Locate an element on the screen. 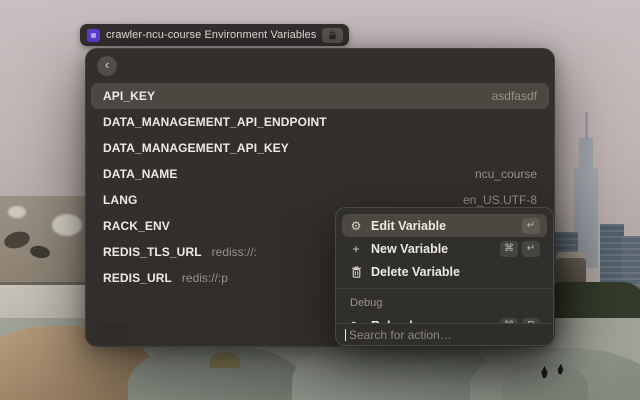 The height and width of the screenshot is (400, 640). menu-item-edit-variable: ⚙ Edit Variable ↵ is located at coordinates (444, 225).